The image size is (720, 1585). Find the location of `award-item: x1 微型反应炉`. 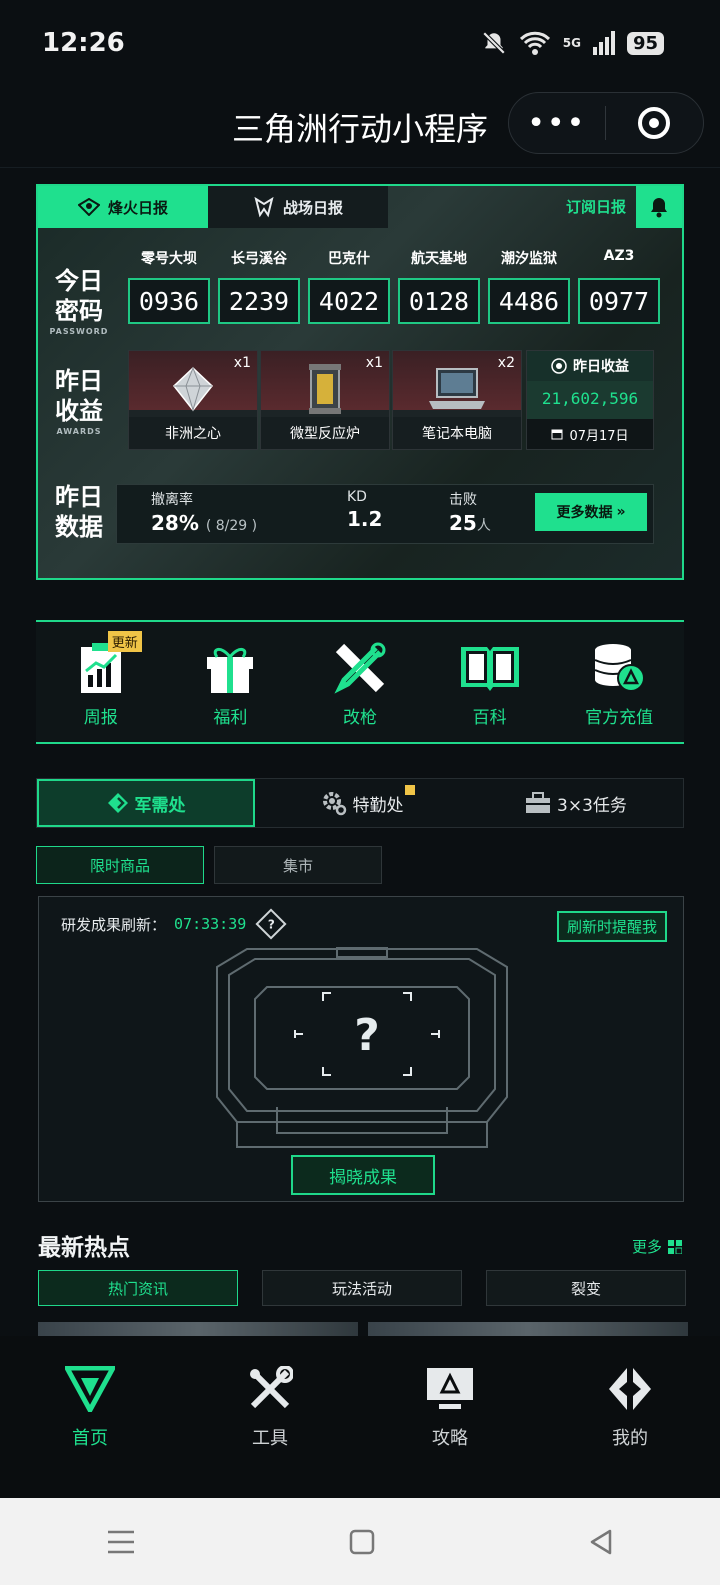

award-item: x1 微型反应炉 is located at coordinates (325, 400).